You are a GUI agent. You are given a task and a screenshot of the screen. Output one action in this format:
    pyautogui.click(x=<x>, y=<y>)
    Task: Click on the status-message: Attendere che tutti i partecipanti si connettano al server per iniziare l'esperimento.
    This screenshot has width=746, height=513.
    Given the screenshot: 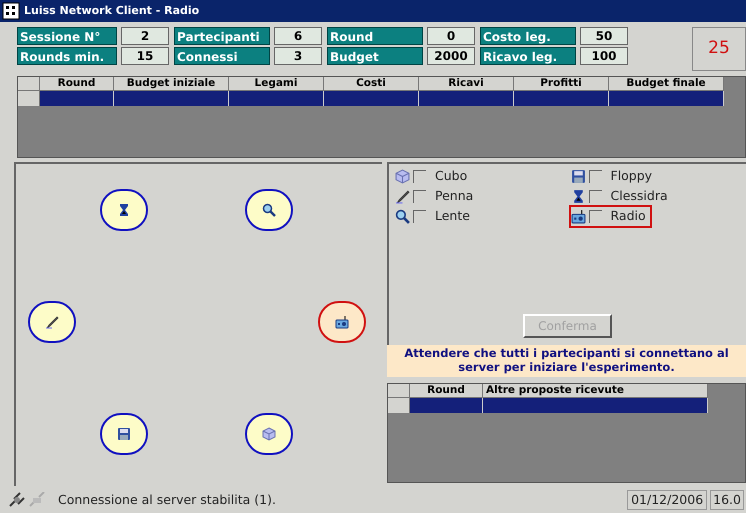 What is the action you would take?
    pyautogui.click(x=566, y=361)
    